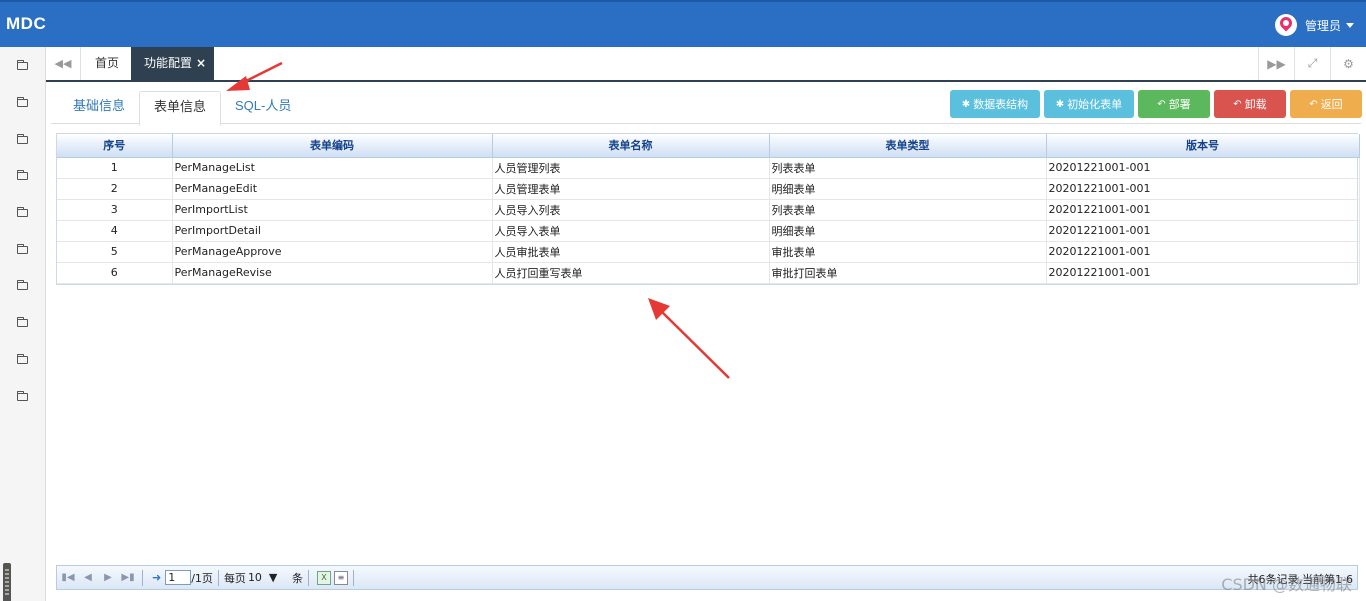 This screenshot has width=1366, height=601. What do you see at coordinates (908, 146) in the screenshot?
I see `col-header-type: 表单类型` at bounding box center [908, 146].